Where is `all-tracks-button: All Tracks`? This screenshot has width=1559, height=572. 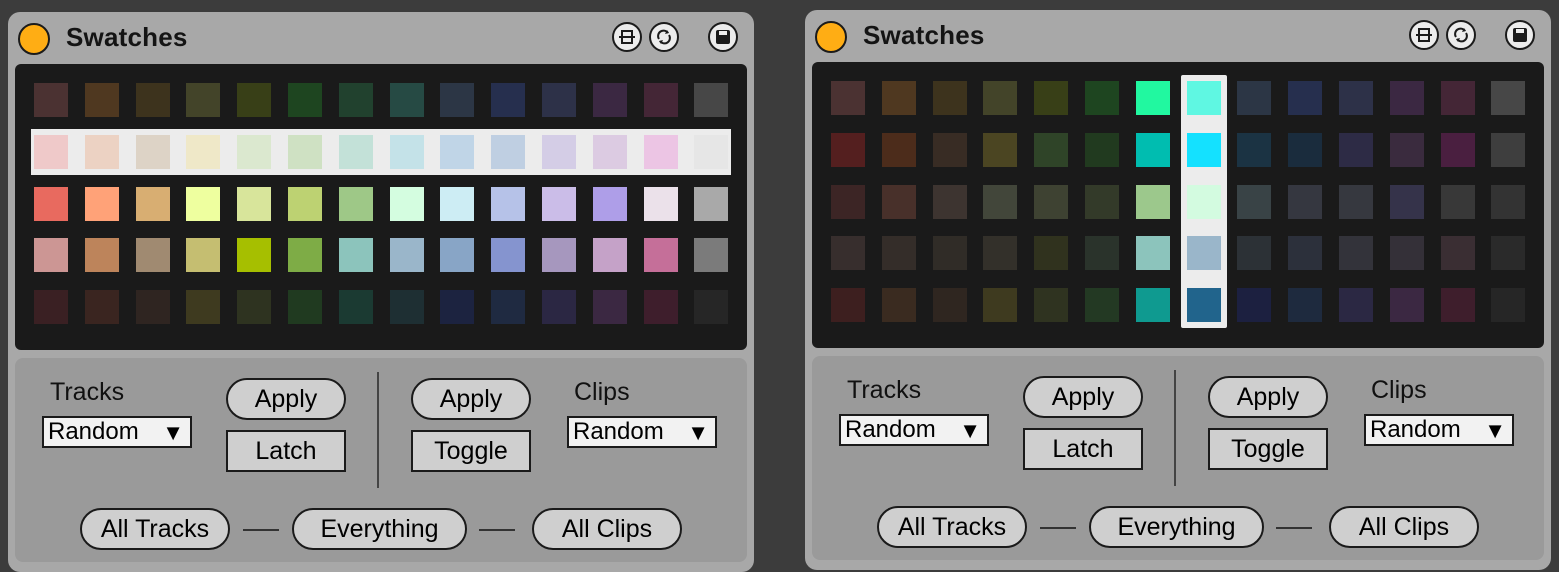 all-tracks-button: All Tracks is located at coordinates (952, 527).